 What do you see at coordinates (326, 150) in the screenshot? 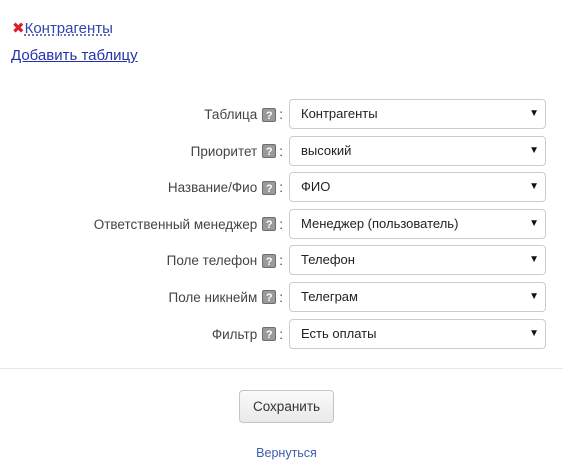
I see `select-value: высокий` at bounding box center [326, 150].